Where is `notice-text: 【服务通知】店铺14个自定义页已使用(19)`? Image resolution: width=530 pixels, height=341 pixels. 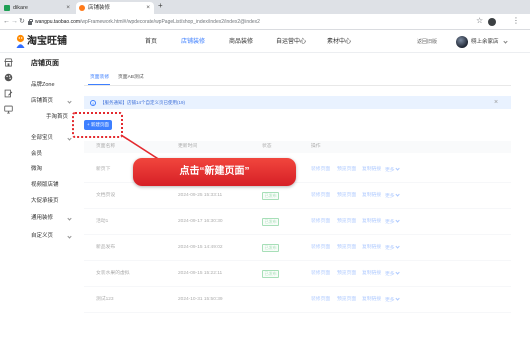 notice-text: 【服务通知】店铺14个自定义页已使用(19) is located at coordinates (142, 103).